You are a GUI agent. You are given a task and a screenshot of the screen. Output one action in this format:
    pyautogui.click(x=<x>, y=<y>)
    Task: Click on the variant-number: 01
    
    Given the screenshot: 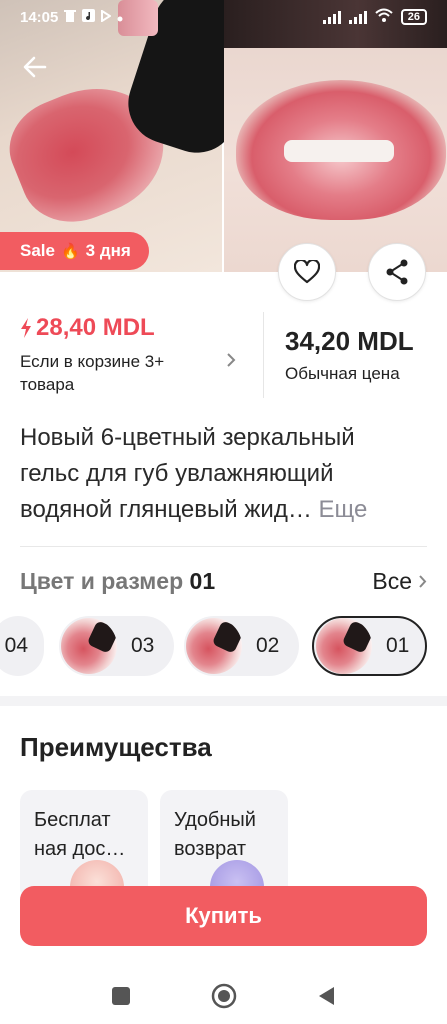 What is the action you would take?
    pyautogui.click(x=398, y=645)
    